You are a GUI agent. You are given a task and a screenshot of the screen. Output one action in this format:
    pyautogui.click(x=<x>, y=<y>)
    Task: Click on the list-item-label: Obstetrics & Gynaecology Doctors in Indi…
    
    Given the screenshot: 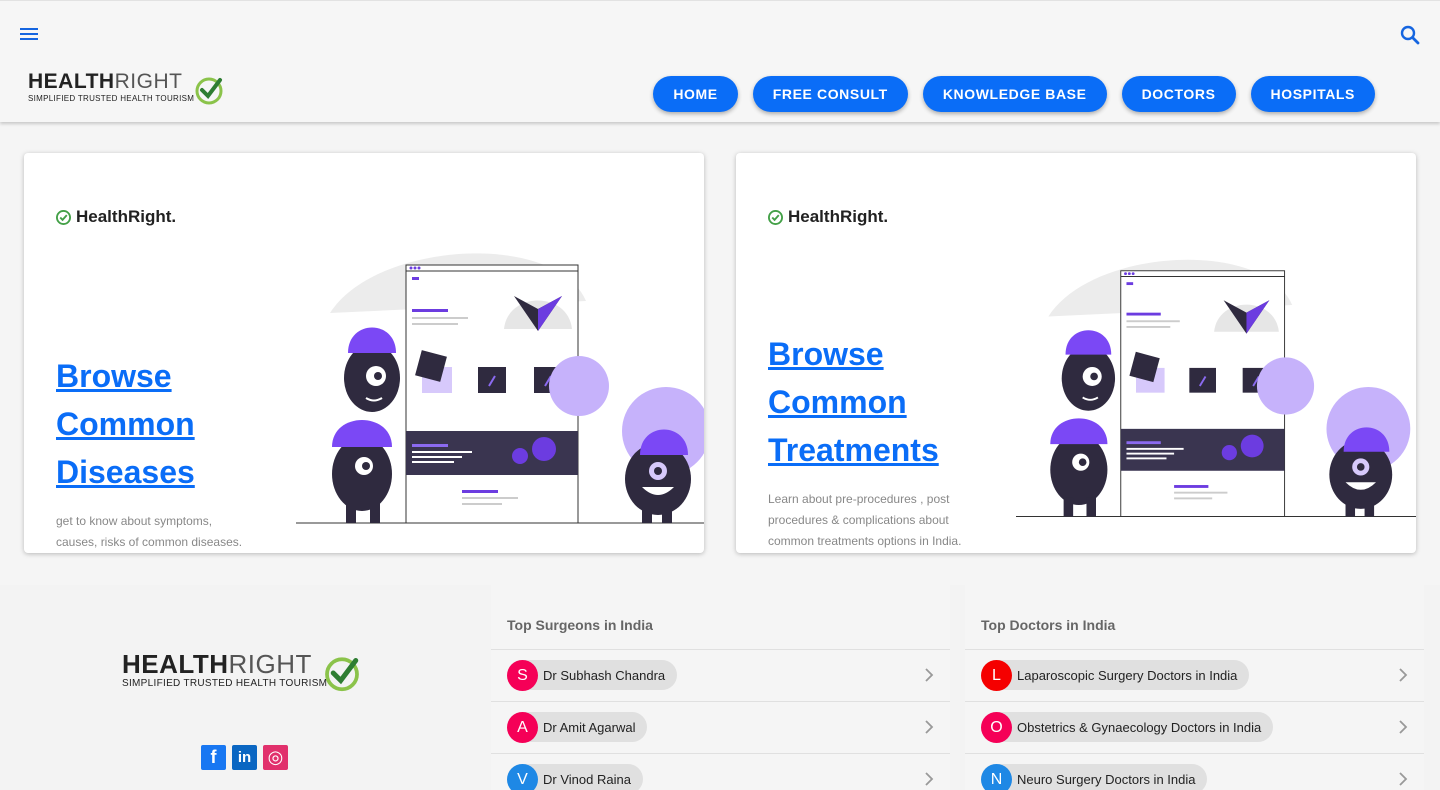 What is the action you would take?
    pyautogui.click(x=1139, y=727)
    